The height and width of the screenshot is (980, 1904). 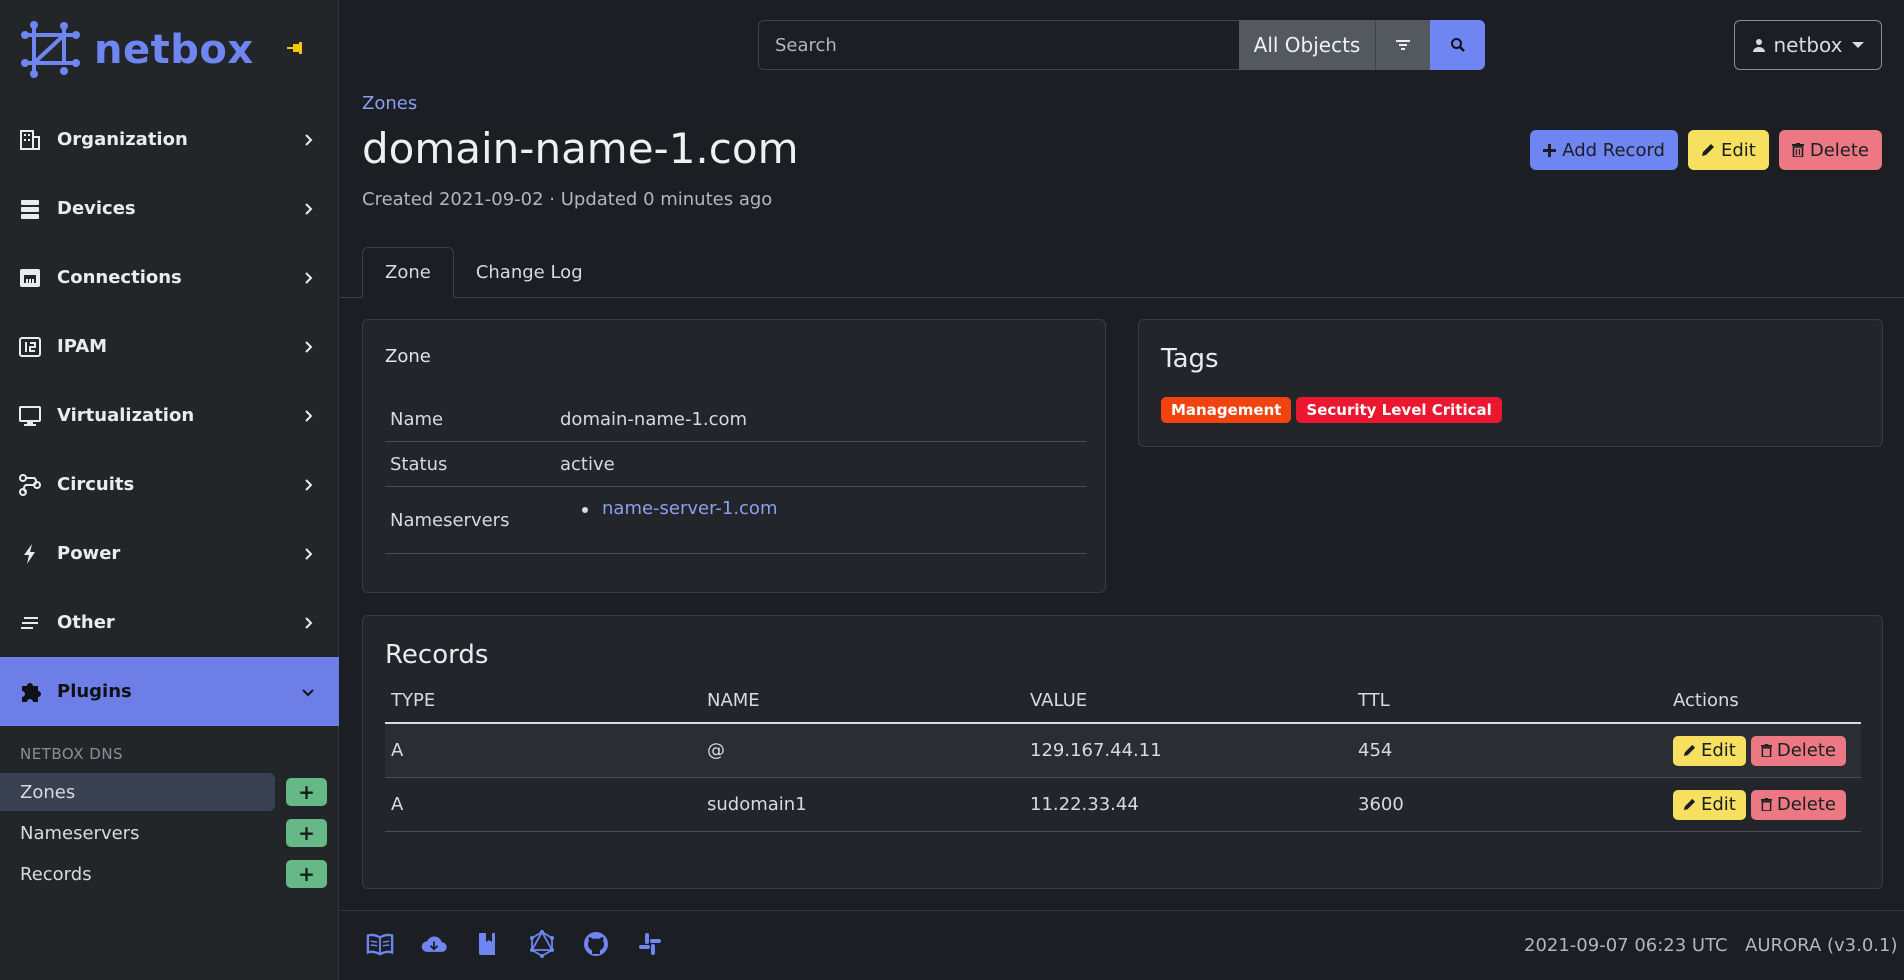 What do you see at coordinates (862, 700) in the screenshot?
I see `column-header: NAME` at bounding box center [862, 700].